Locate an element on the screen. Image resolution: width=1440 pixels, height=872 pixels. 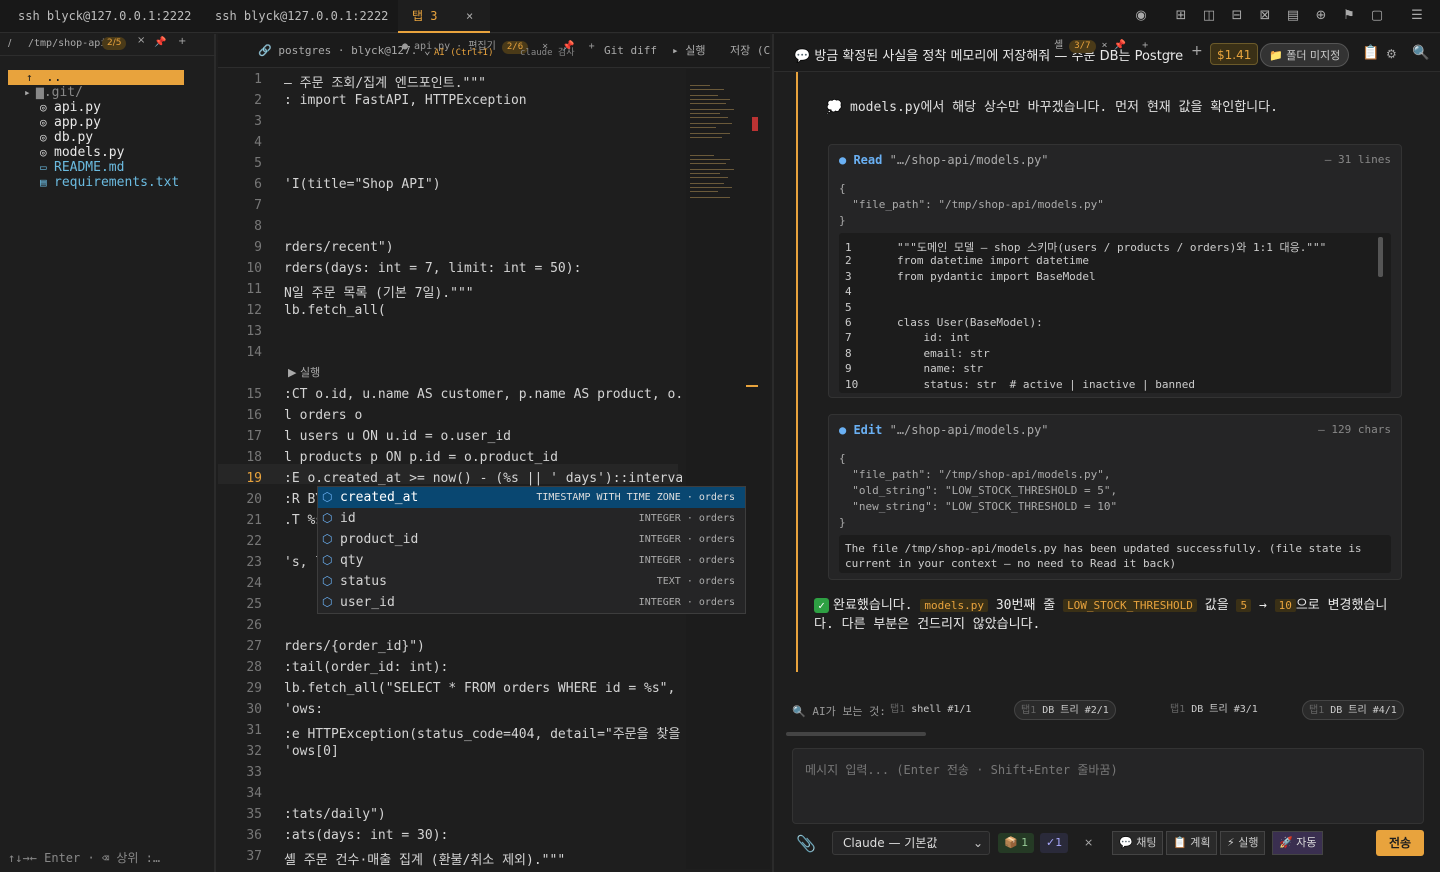
file-content-line: 2 from datetime import datetime is located at coordinates (967, 260).